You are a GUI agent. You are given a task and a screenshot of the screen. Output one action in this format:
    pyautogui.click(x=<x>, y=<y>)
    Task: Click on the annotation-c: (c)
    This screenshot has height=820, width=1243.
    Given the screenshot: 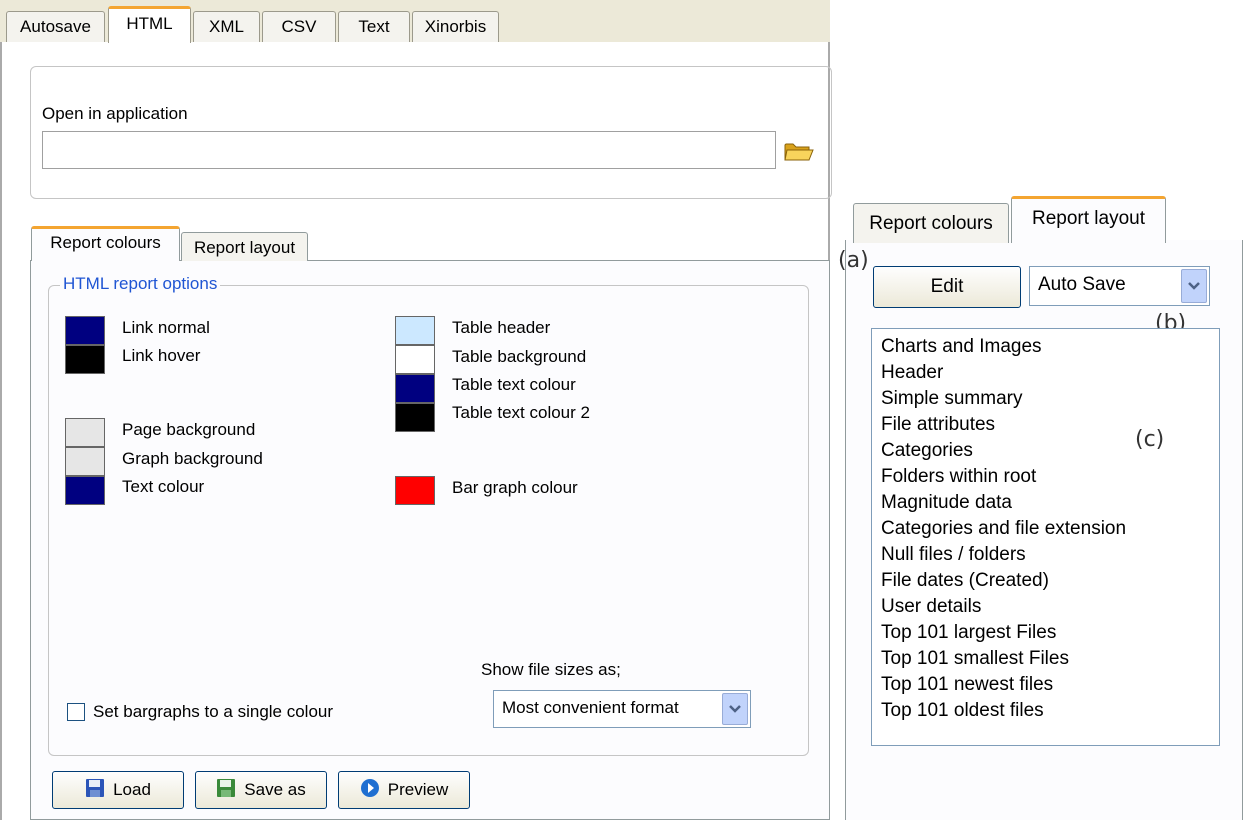 What is the action you would take?
    pyautogui.click(x=1150, y=439)
    